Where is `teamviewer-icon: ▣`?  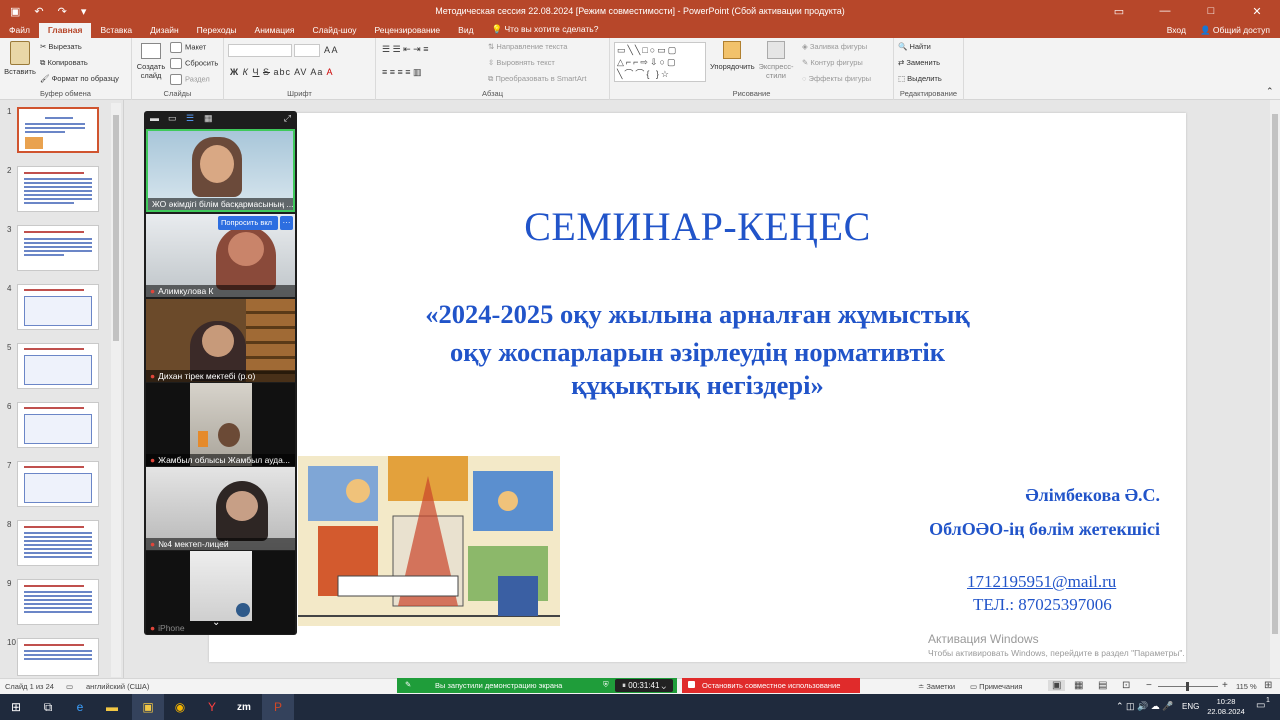
teamviewer-icon: ▣ is located at coordinates (148, 707).